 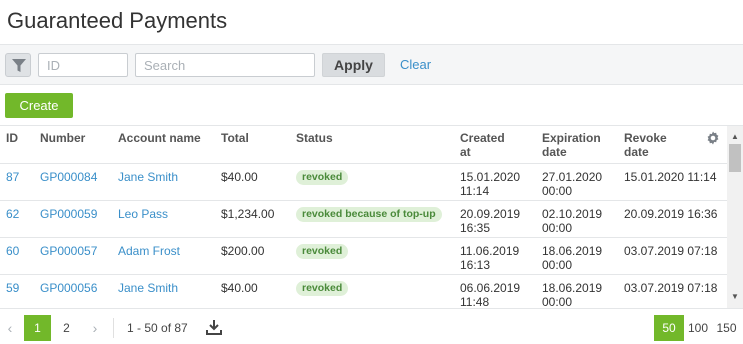 What do you see at coordinates (243, 251) in the screenshot?
I see `row-total: $200.00` at bounding box center [243, 251].